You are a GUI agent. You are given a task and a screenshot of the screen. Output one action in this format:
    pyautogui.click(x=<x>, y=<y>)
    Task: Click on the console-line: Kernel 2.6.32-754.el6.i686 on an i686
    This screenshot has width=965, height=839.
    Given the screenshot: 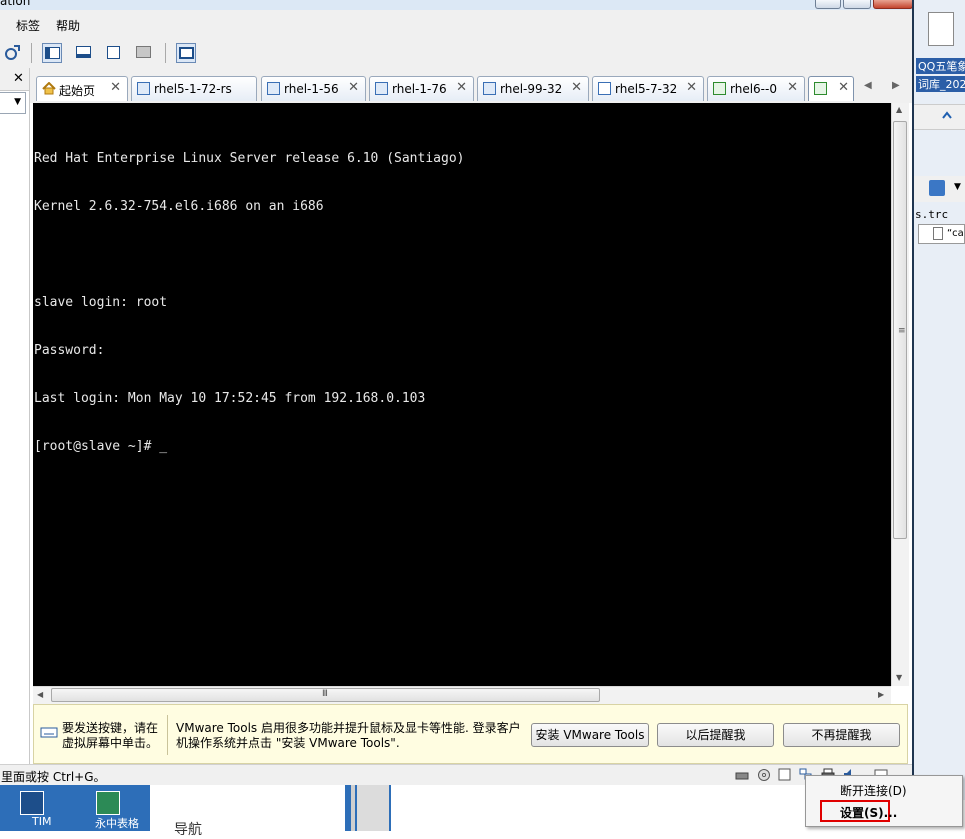 What is the action you would take?
    pyautogui.click(x=179, y=206)
    